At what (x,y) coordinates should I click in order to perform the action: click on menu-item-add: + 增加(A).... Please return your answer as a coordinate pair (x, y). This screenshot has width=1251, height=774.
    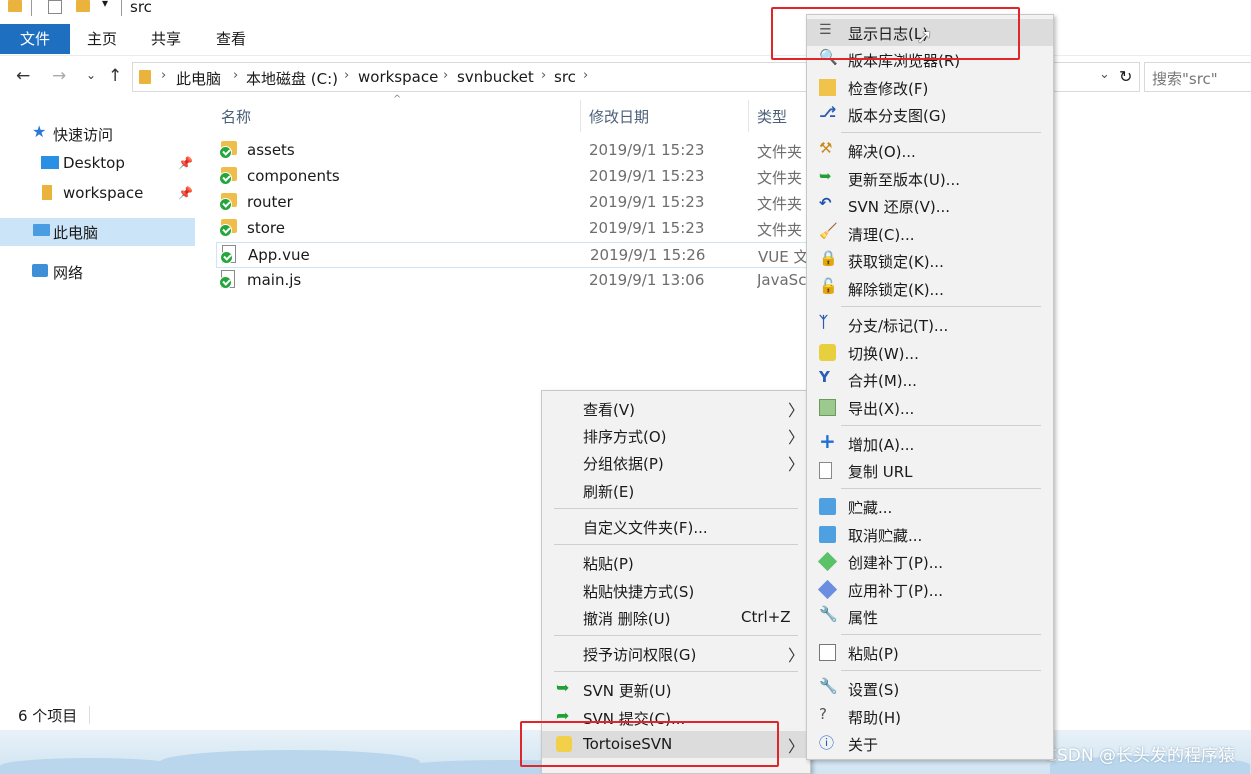
    Looking at the image, I should click on (930, 443).